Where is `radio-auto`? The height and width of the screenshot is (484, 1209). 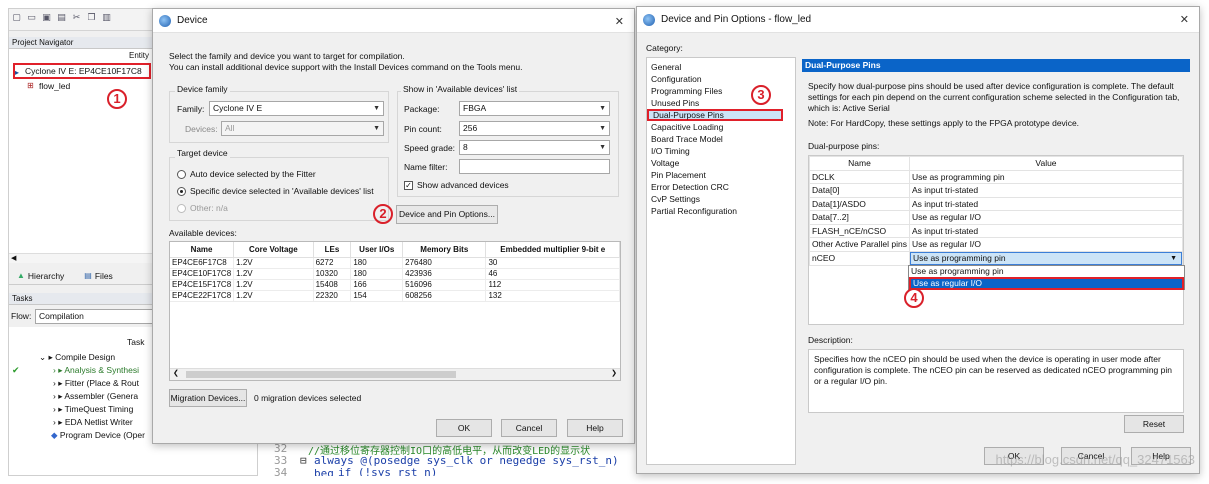 radio-auto is located at coordinates (181, 174).